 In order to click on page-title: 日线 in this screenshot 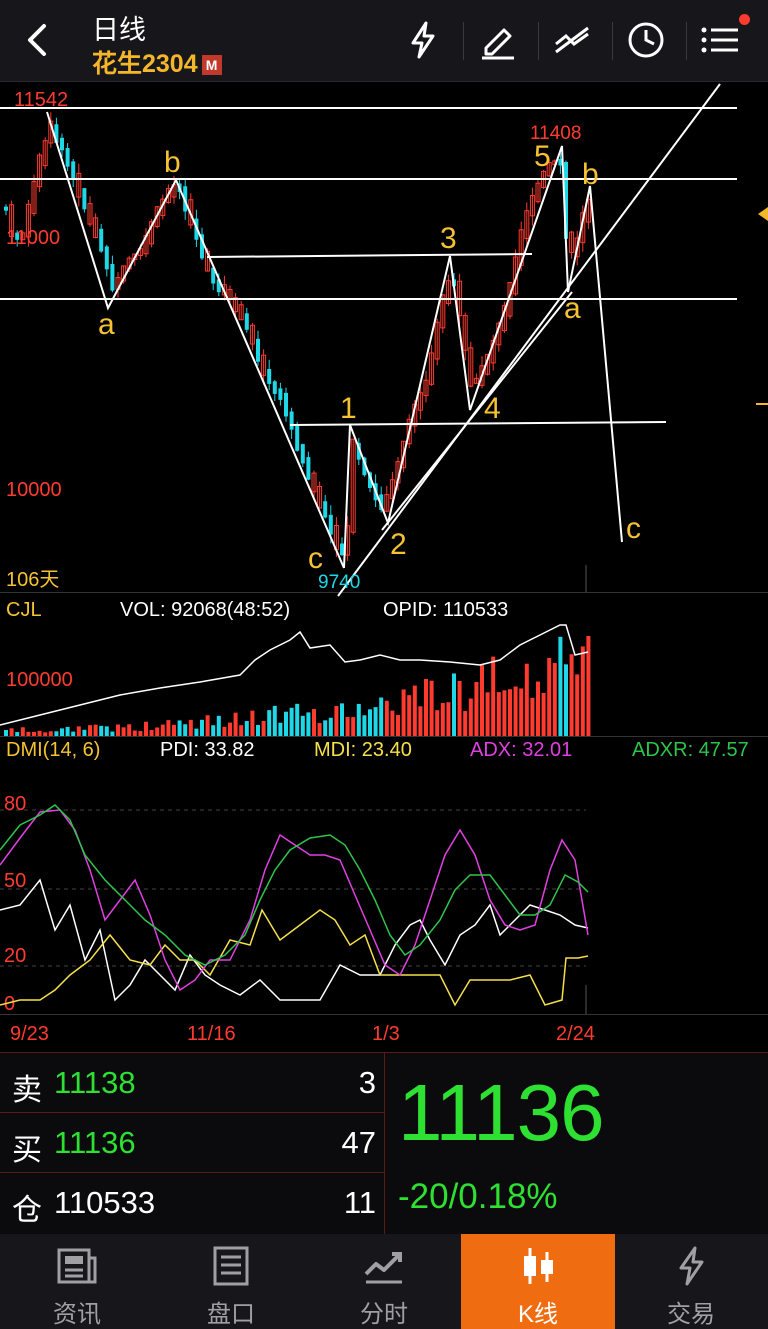, I will do `click(119, 30)`.